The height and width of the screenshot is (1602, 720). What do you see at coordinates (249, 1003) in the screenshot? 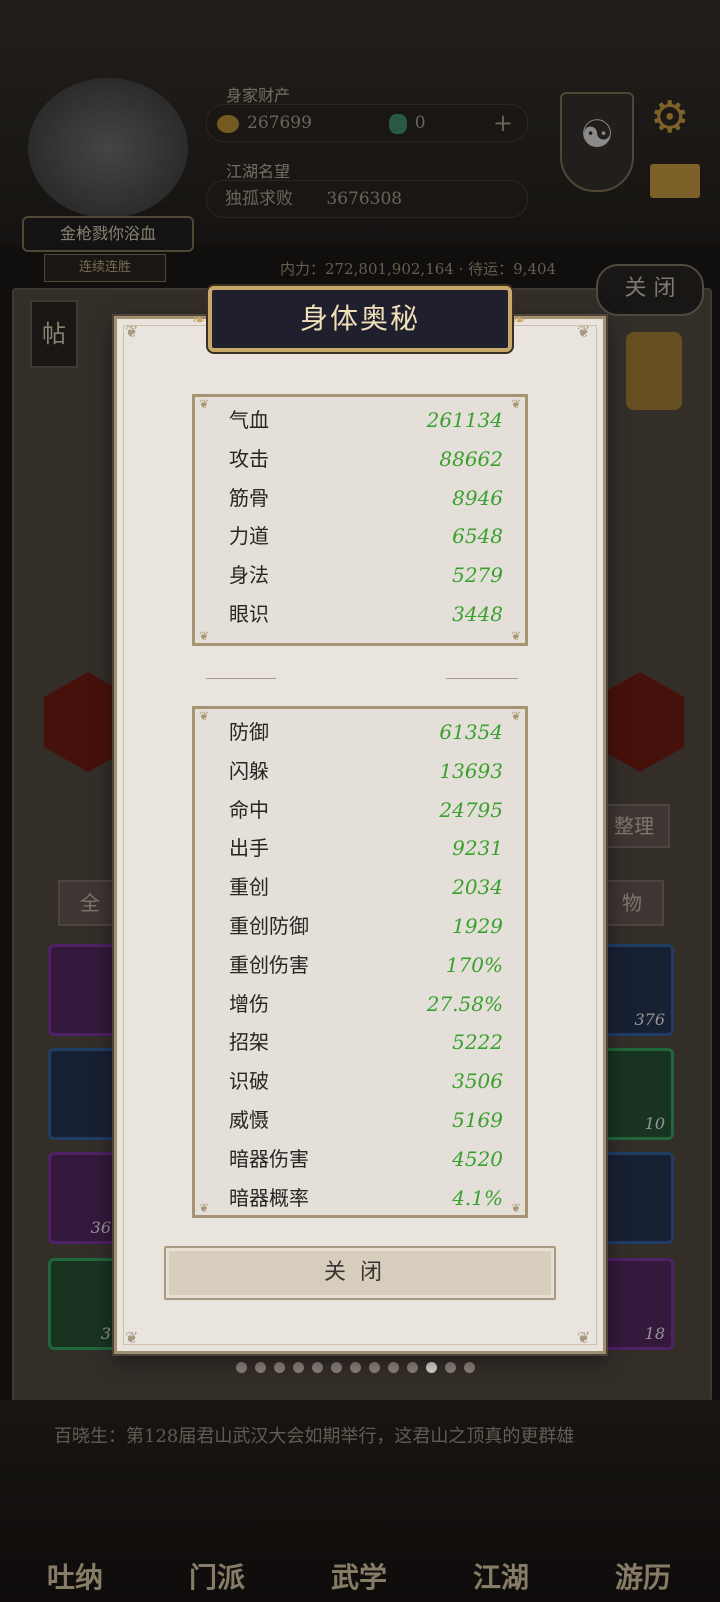
I see `stat-label: 增伤` at bounding box center [249, 1003].